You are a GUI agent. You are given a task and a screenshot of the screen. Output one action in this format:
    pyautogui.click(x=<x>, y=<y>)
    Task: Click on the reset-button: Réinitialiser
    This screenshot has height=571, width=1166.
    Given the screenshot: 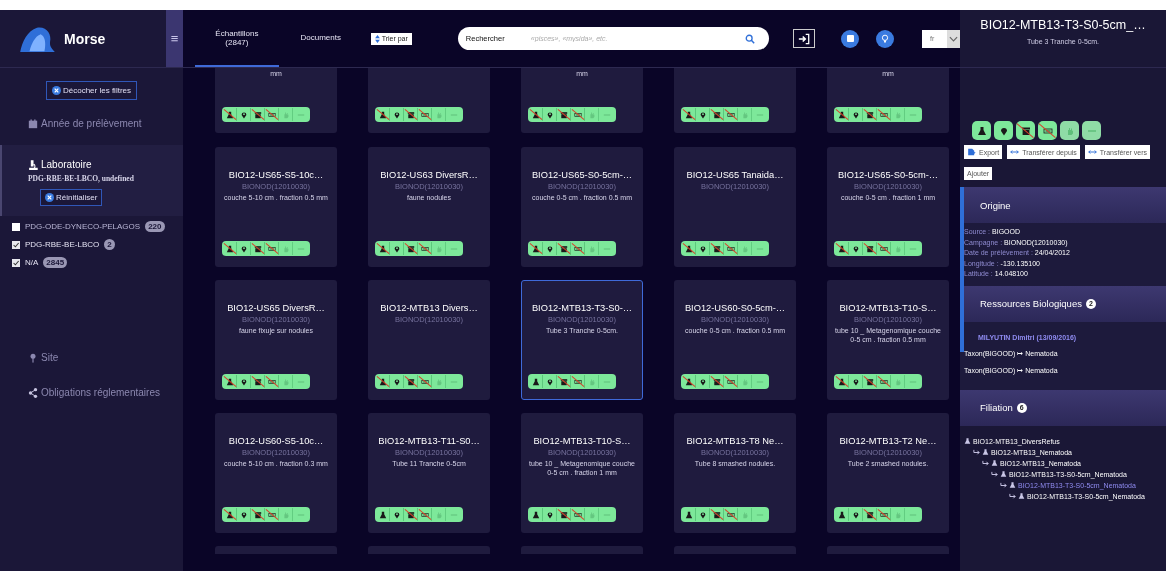 What is the action you would take?
    pyautogui.click(x=71, y=197)
    